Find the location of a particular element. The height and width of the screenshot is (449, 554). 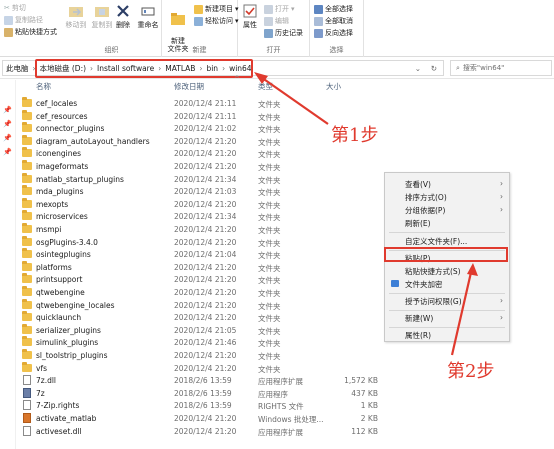

step1-arrow-line is located at coordinates (293, 99).